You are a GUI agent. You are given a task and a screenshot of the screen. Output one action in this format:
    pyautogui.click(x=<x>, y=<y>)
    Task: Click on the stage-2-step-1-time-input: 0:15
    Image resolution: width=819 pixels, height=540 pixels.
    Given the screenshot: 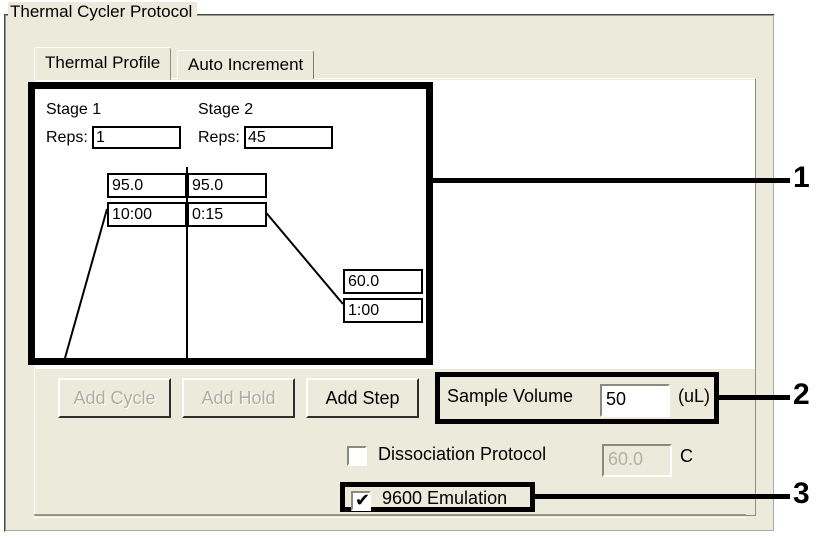 What is the action you would take?
    pyautogui.click(x=227, y=214)
    